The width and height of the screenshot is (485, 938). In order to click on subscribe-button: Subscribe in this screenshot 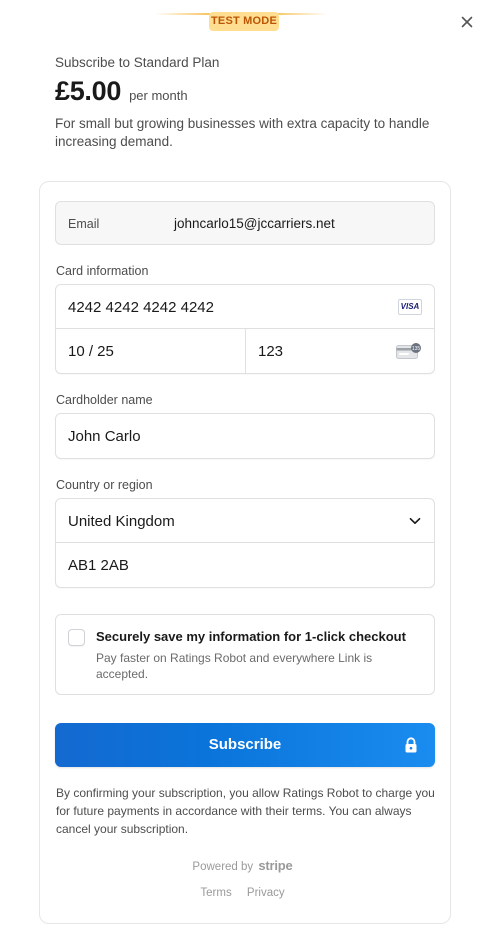, I will do `click(245, 745)`.